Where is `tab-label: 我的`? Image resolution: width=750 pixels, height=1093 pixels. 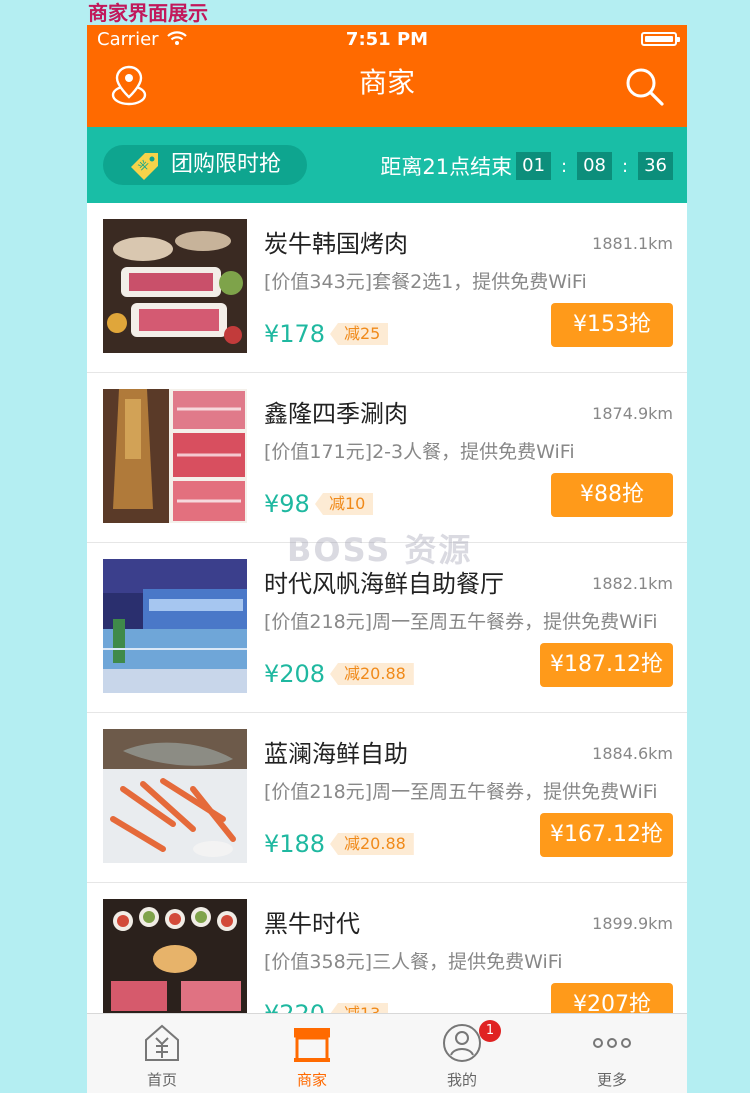 tab-label: 我的 is located at coordinates (461, 1080).